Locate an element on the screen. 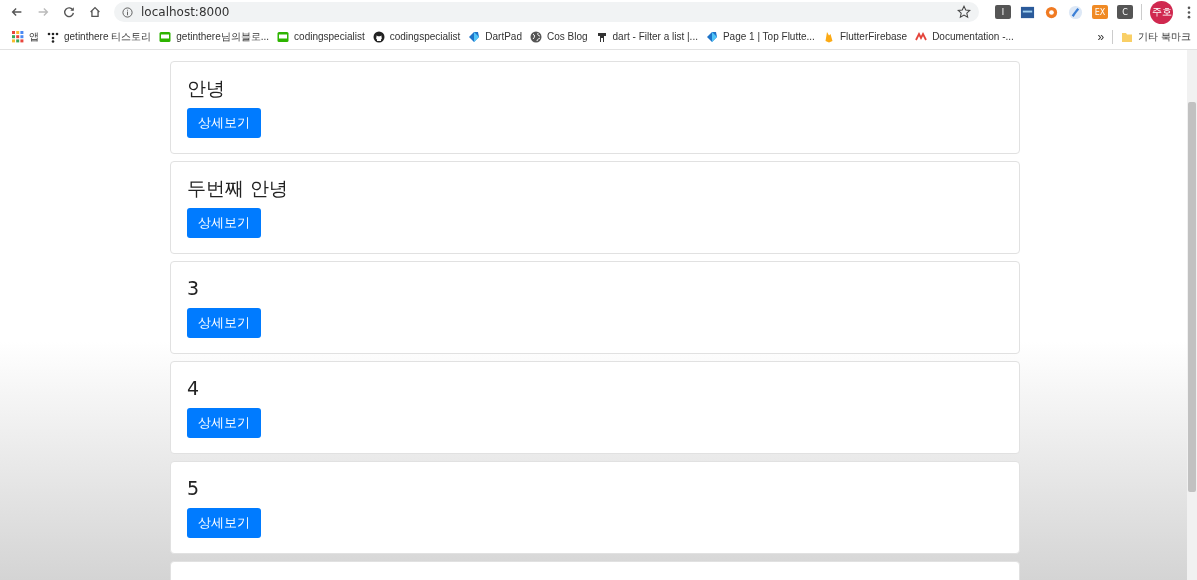 The image size is (1197, 580). profile-avatar: 주호 is located at coordinates (1161, 12).